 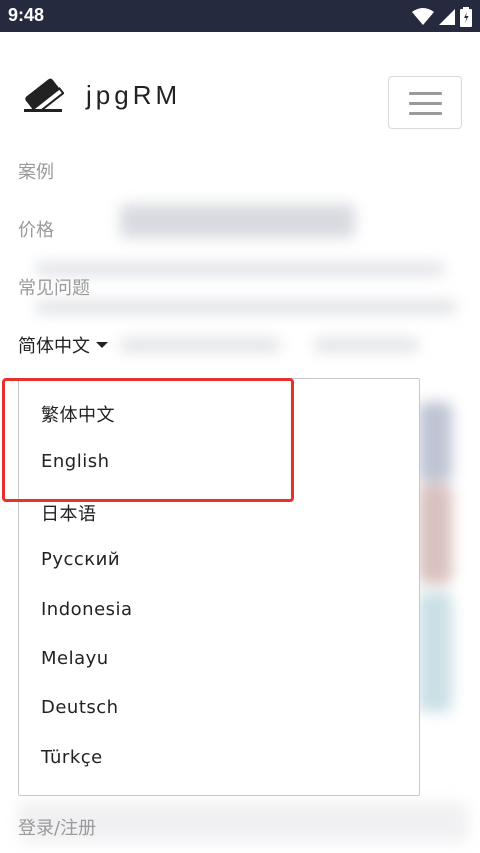 What do you see at coordinates (36, 229) in the screenshot?
I see `nav-item-pricing: 价格` at bounding box center [36, 229].